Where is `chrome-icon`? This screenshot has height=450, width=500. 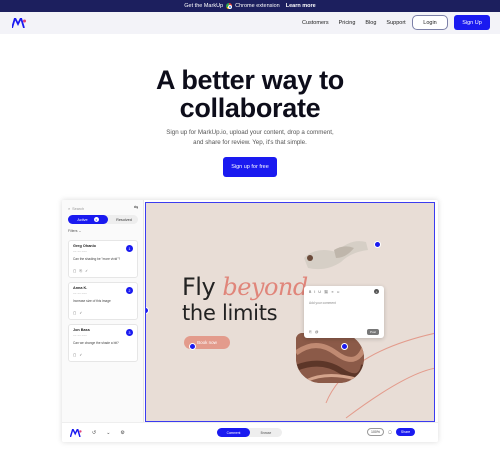 chrome-icon is located at coordinates (229, 6).